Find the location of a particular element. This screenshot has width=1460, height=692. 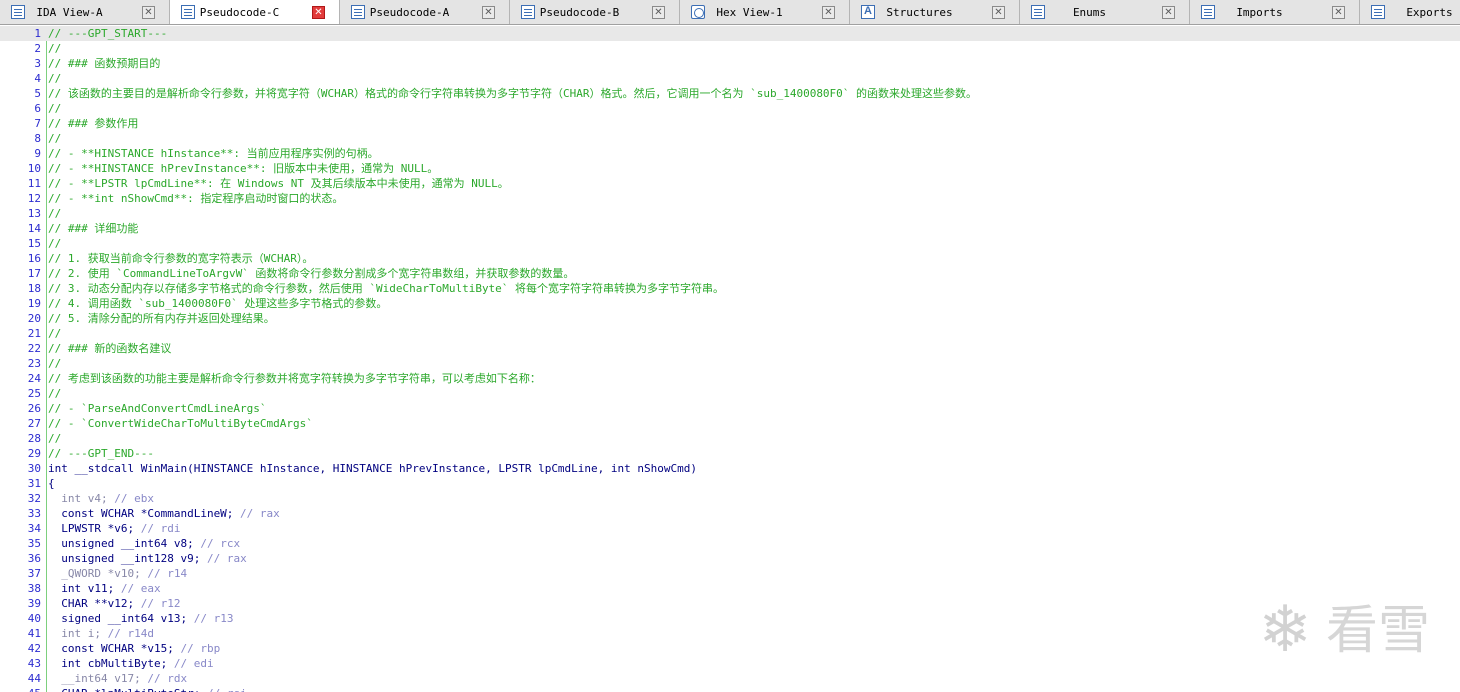

code-line: 21 // is located at coordinates (730, 333).